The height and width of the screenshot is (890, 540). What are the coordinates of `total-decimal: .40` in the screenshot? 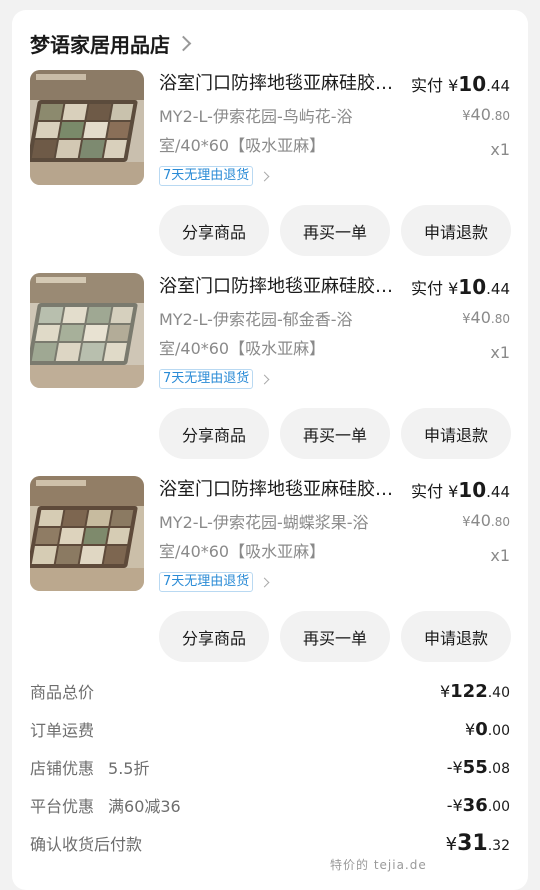 It's located at (498, 692).